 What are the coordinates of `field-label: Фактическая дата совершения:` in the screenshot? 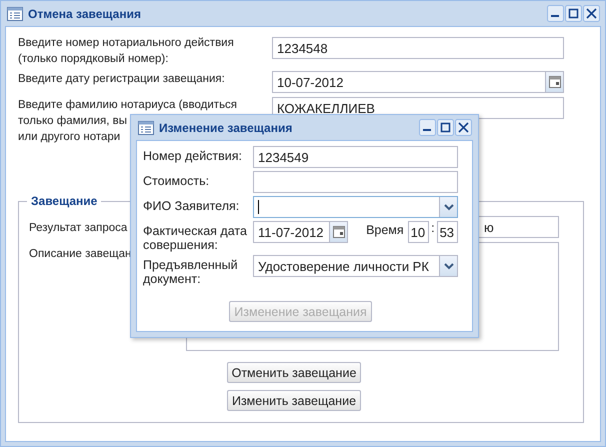 It's located at (195, 237).